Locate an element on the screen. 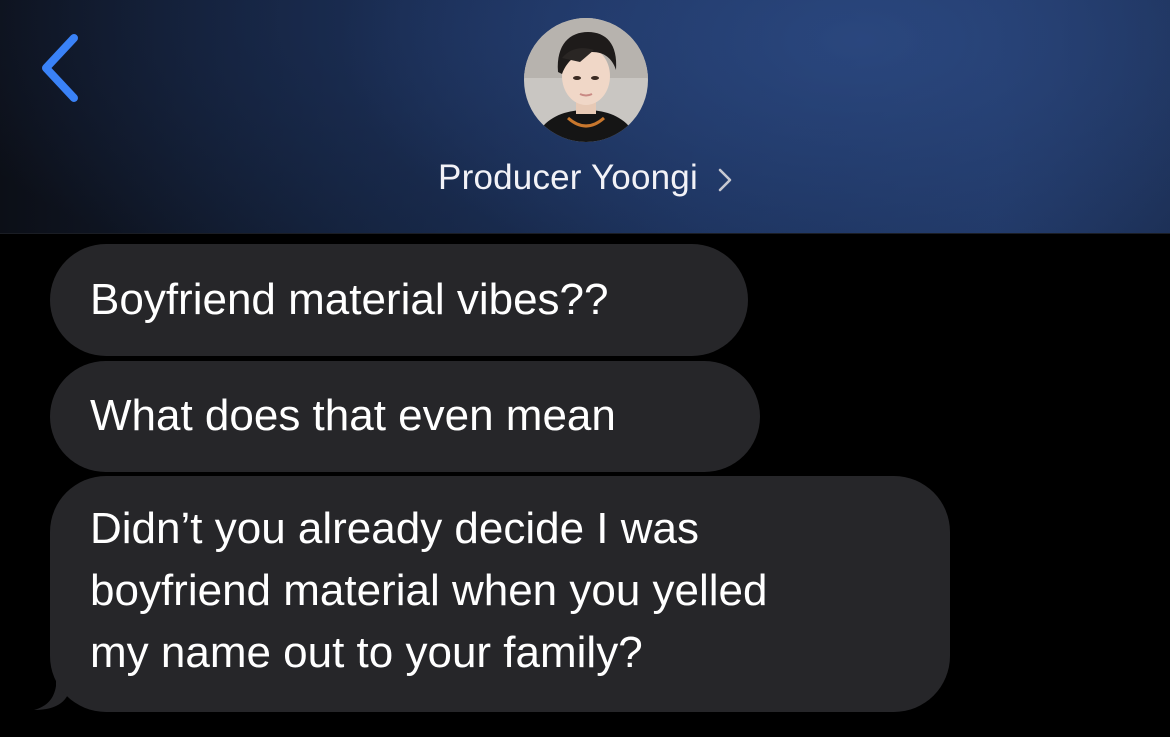  contact-name: Producer Yoongi is located at coordinates (568, 177).